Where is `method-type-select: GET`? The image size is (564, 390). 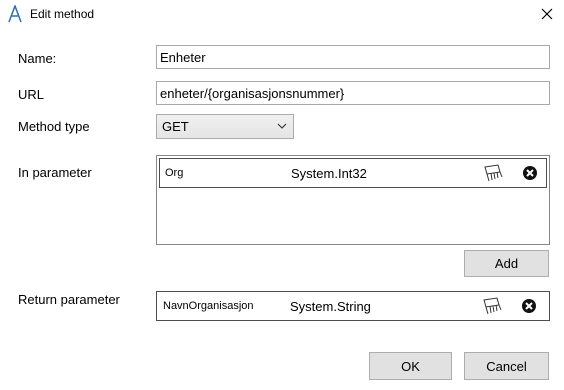 method-type-select: GET is located at coordinates (225, 126).